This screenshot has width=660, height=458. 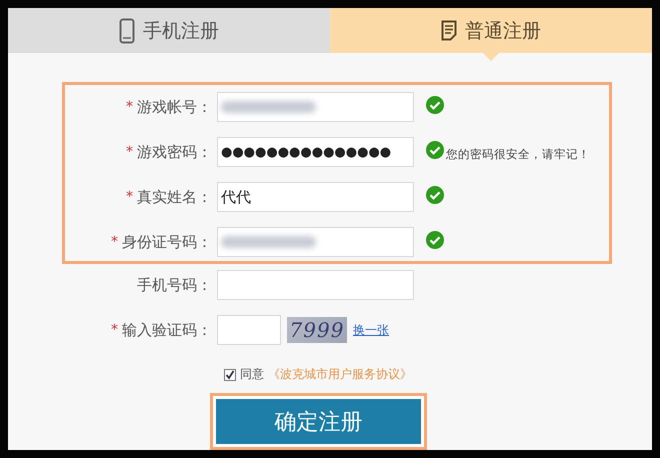 I want to click on field-label: 输入验证码：, so click(x=167, y=330).